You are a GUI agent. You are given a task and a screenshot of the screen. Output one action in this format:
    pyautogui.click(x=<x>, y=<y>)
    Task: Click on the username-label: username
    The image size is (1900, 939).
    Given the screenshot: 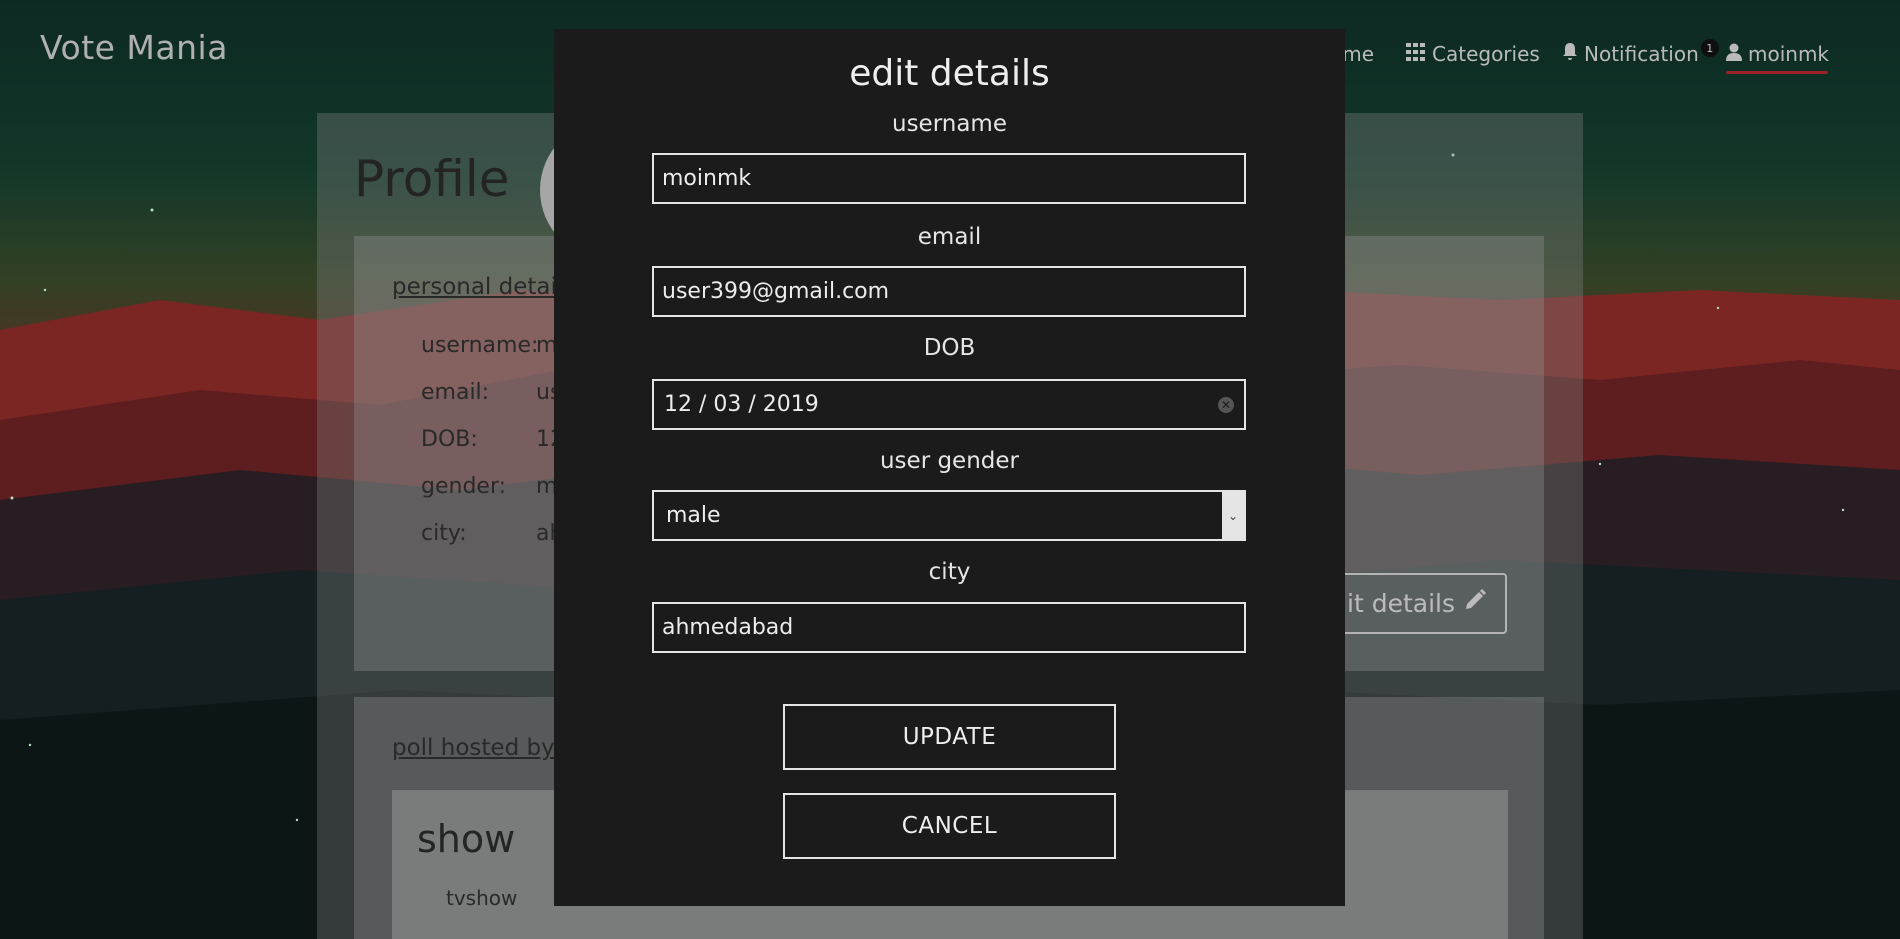 What is the action you would take?
    pyautogui.click(x=949, y=124)
    